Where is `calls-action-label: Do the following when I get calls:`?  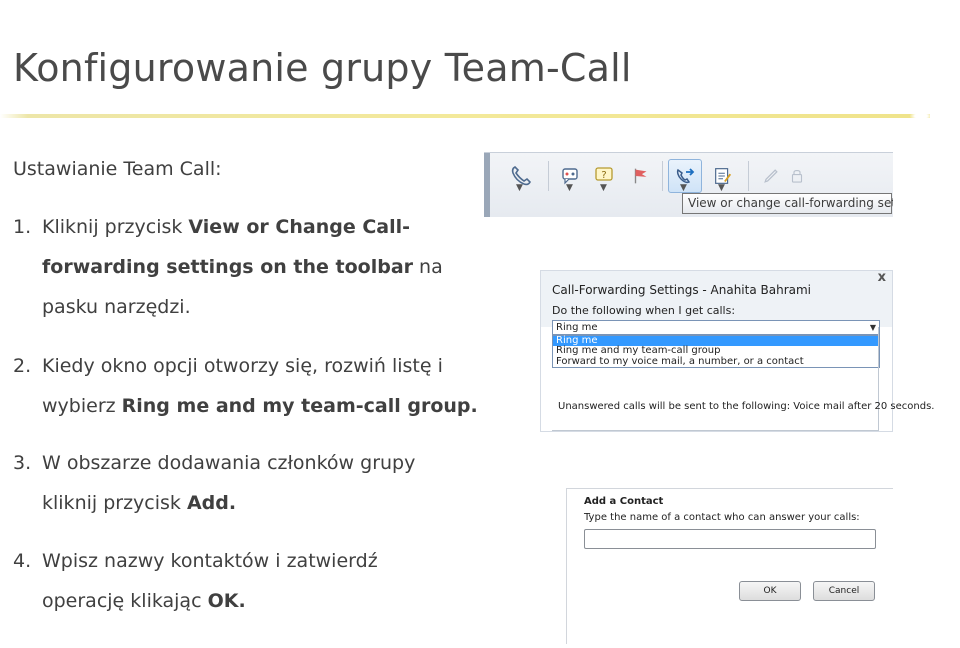 calls-action-label: Do the following when I get calls: is located at coordinates (644, 310).